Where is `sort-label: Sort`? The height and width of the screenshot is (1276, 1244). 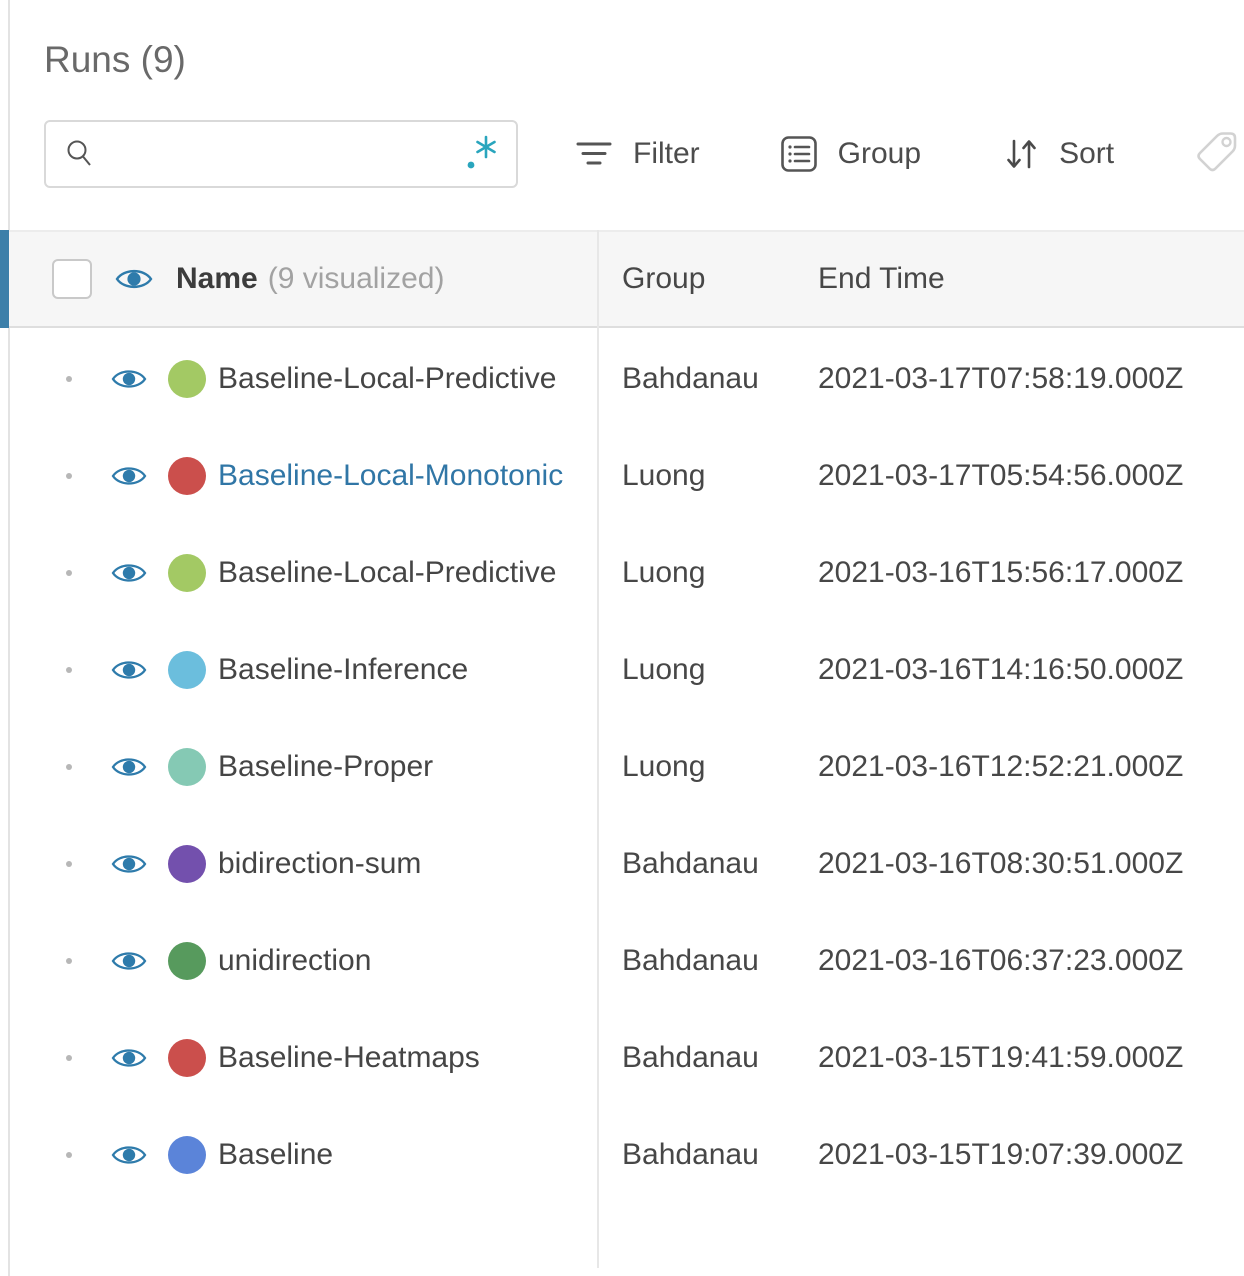 sort-label: Sort is located at coordinates (1087, 153).